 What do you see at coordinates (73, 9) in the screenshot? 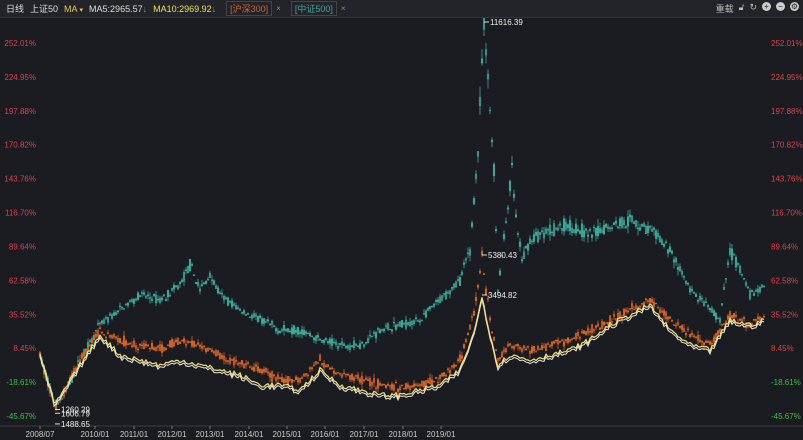
I see `indicator-dropdown: MA ▾` at bounding box center [73, 9].